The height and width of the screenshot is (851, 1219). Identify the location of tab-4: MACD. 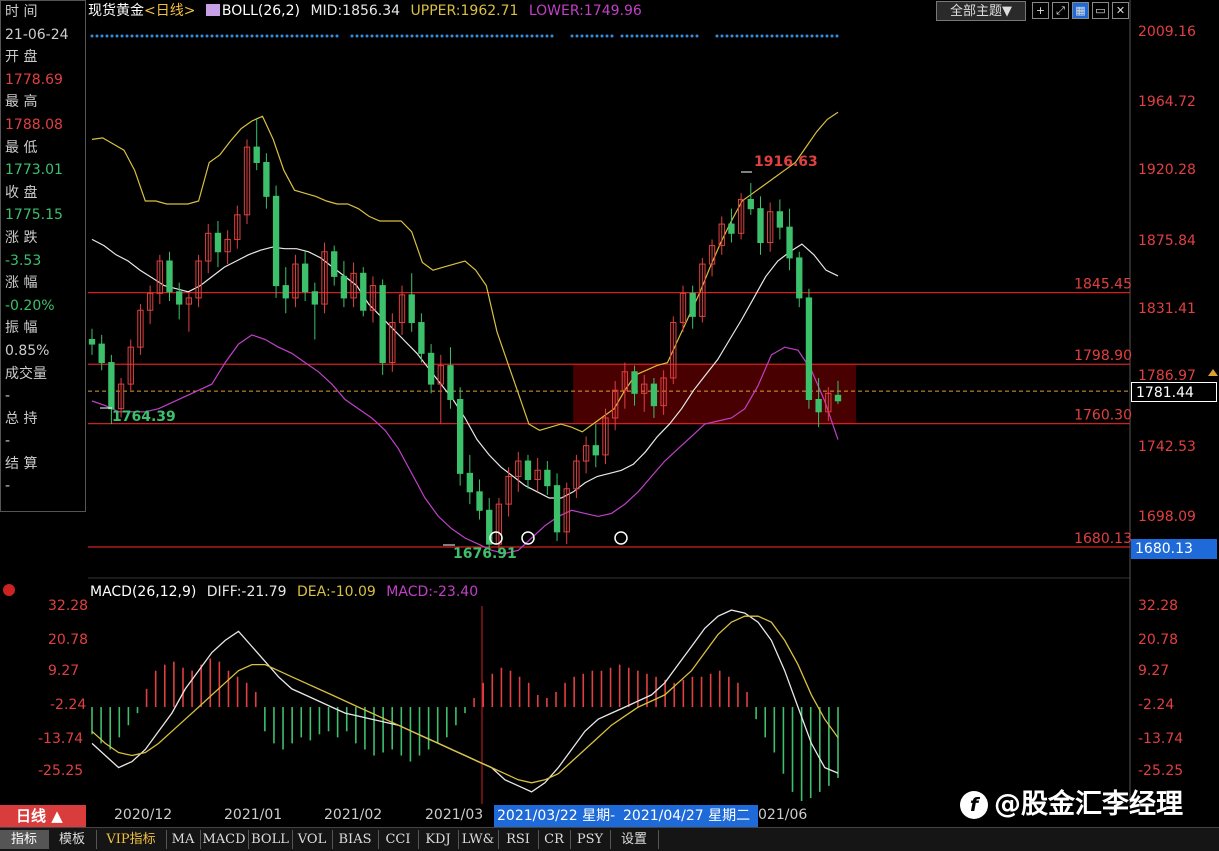
(224, 839).